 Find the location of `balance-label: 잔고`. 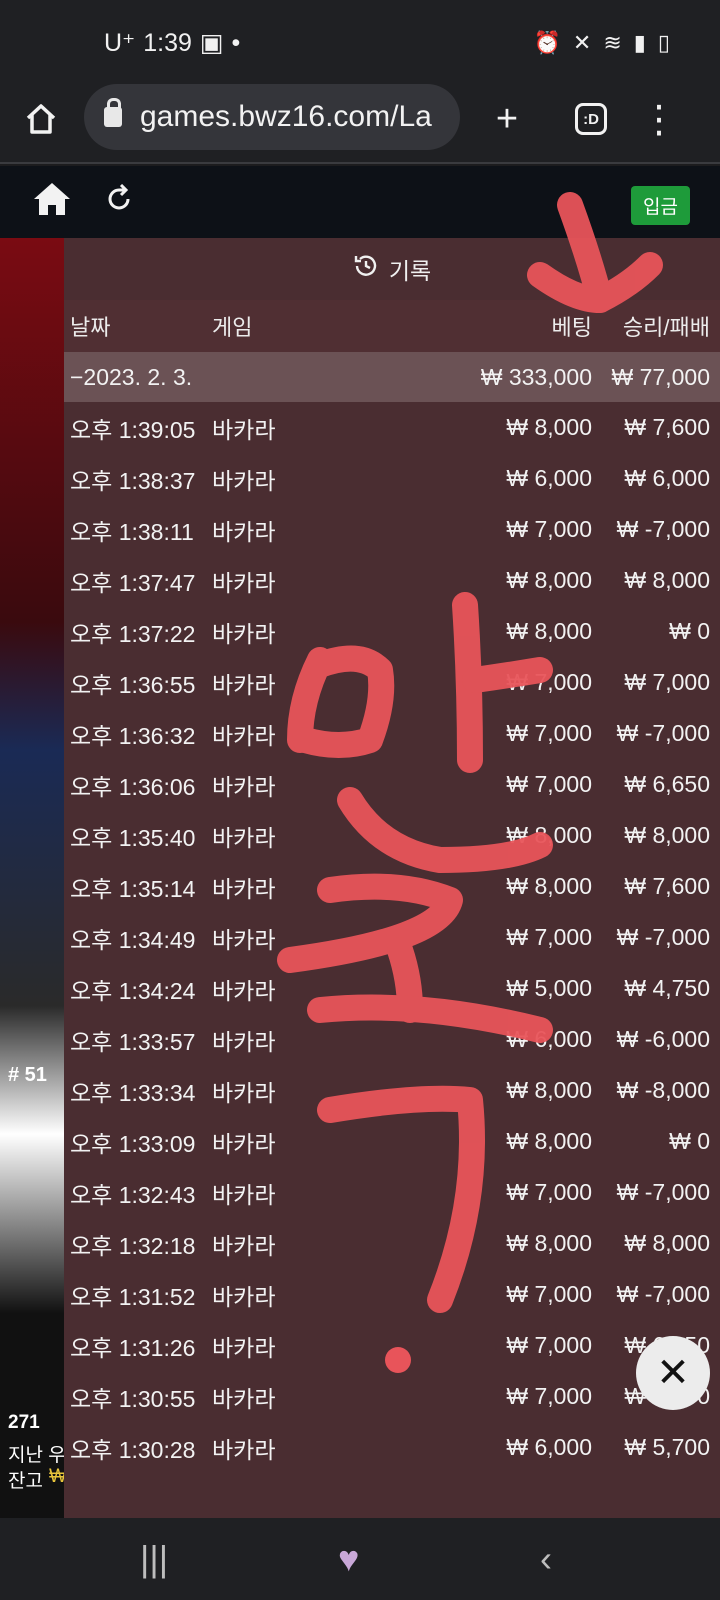

balance-label: 잔고 is located at coordinates (25, 1481).